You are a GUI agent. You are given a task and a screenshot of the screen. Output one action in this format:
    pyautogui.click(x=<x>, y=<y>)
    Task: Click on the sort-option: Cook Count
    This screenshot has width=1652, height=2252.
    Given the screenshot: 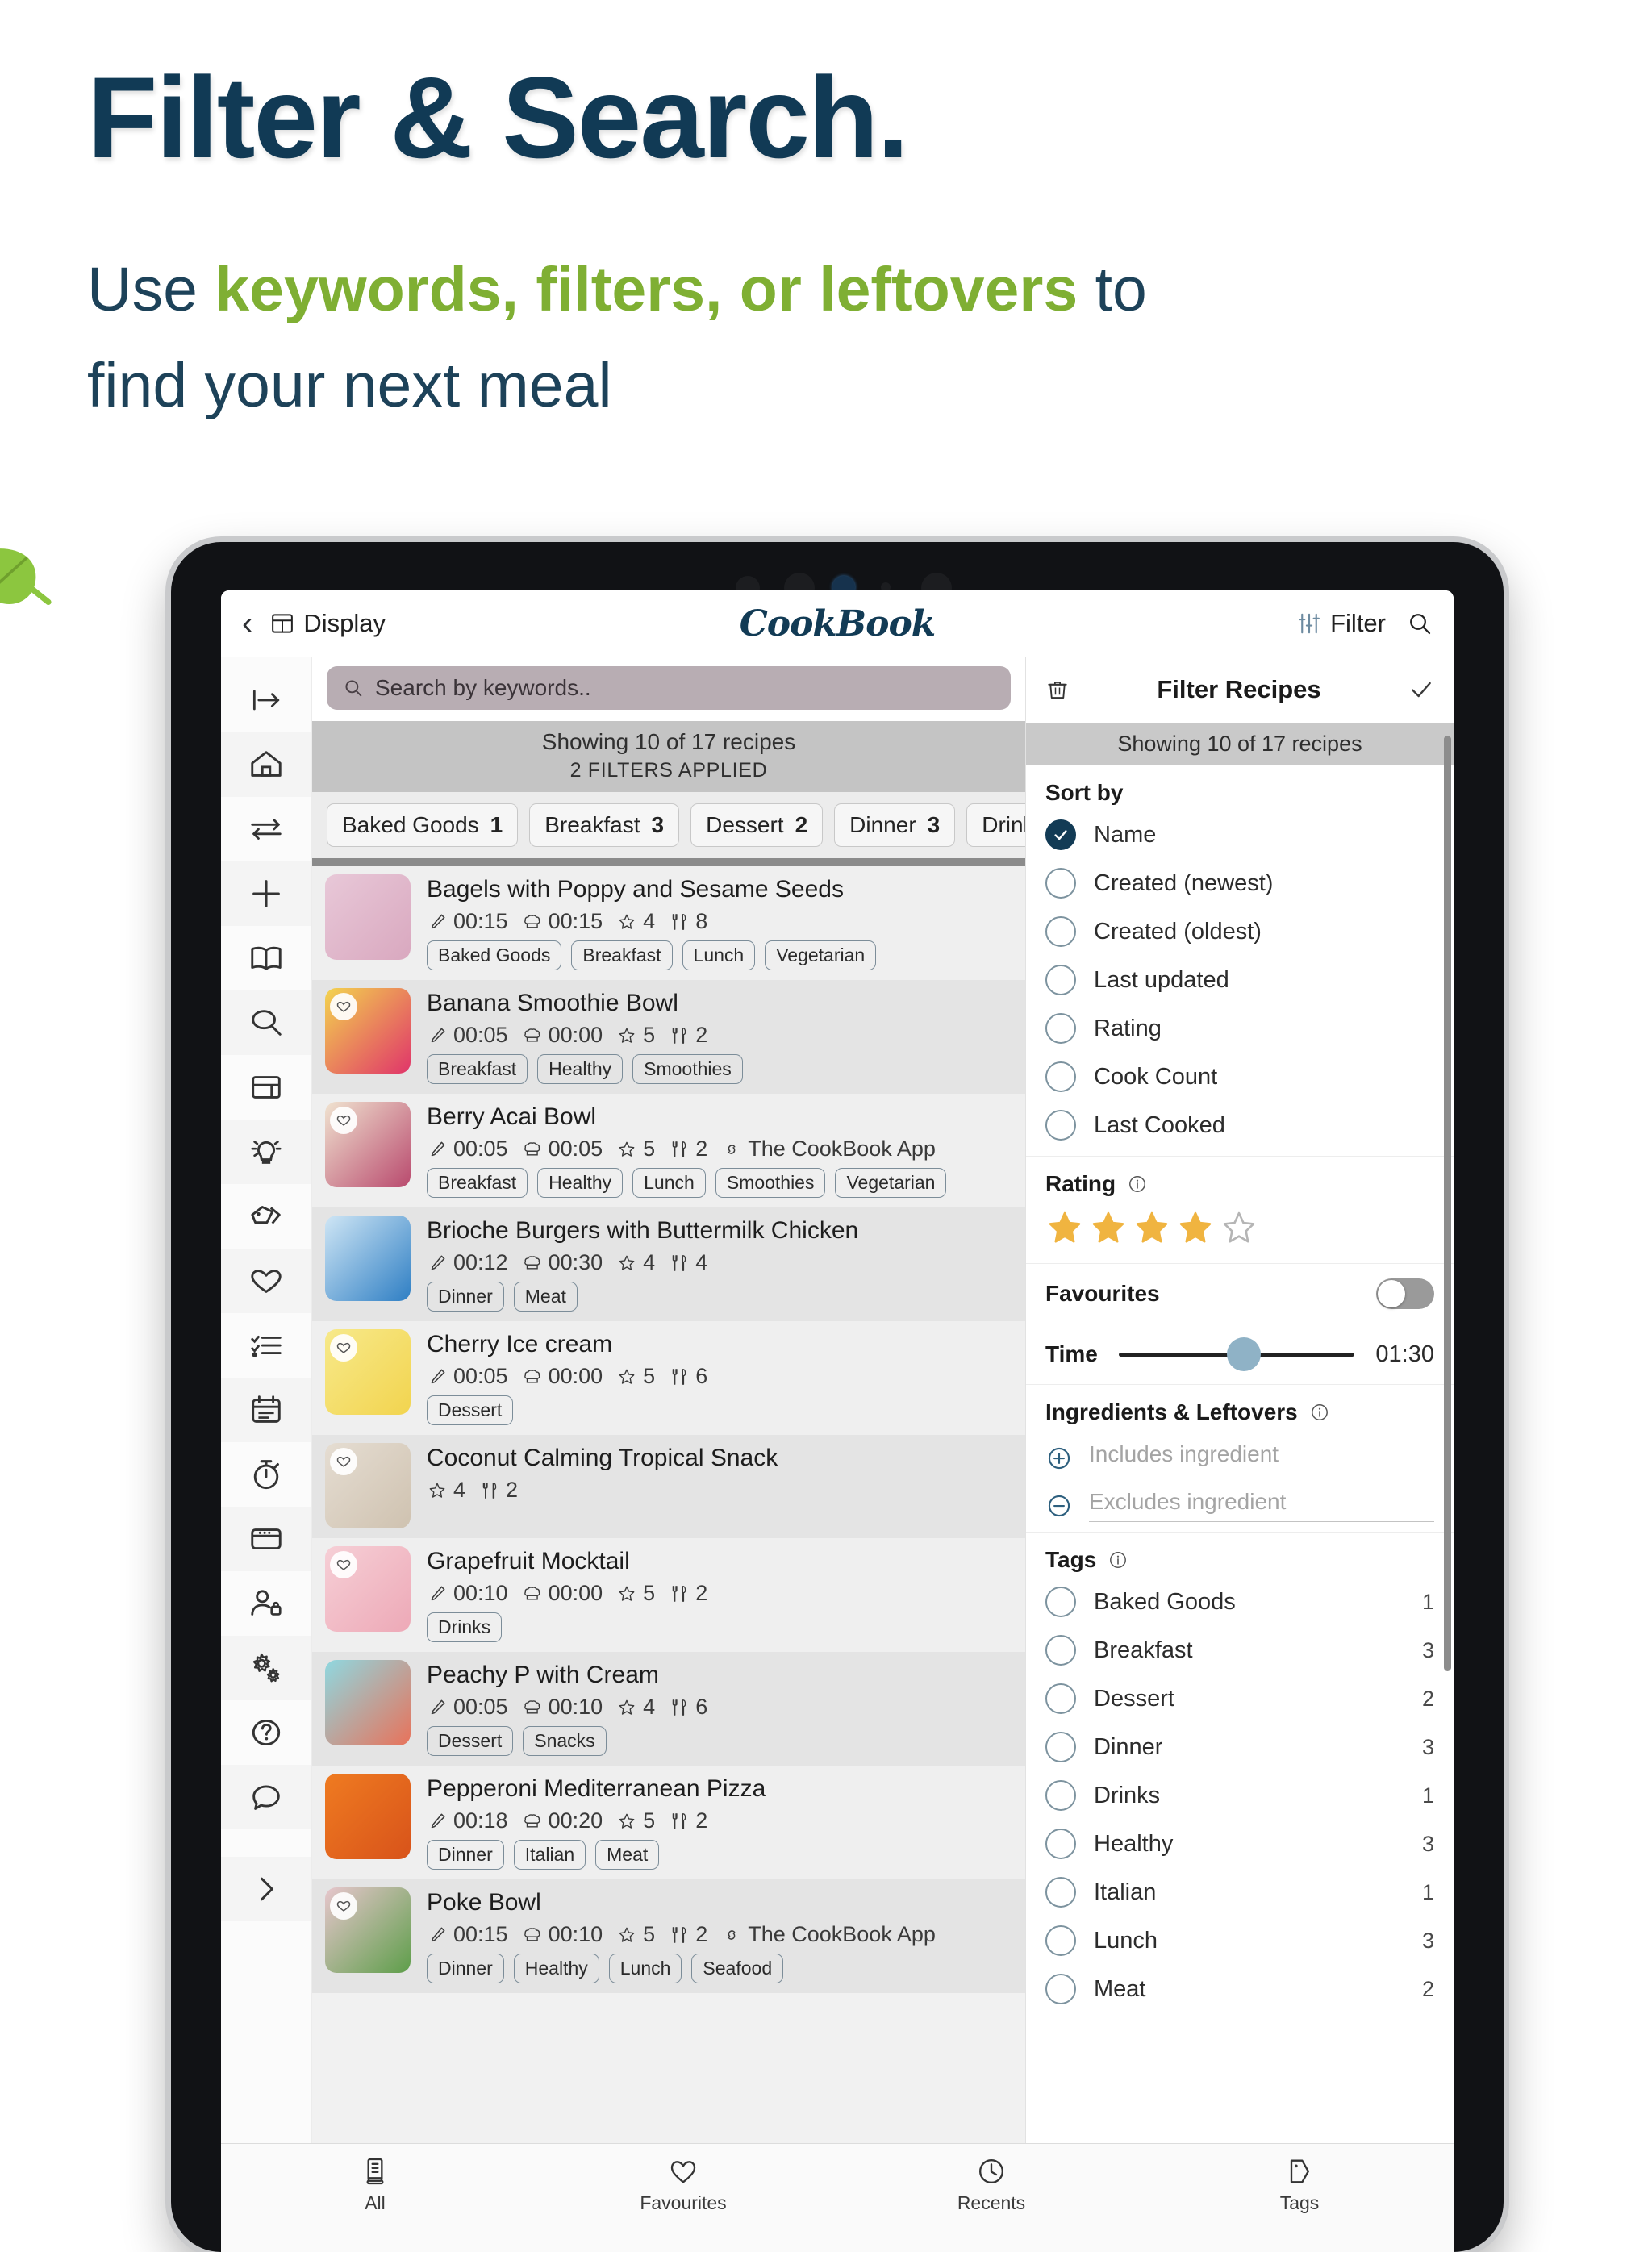 What is the action you would take?
    pyautogui.click(x=1239, y=1077)
    